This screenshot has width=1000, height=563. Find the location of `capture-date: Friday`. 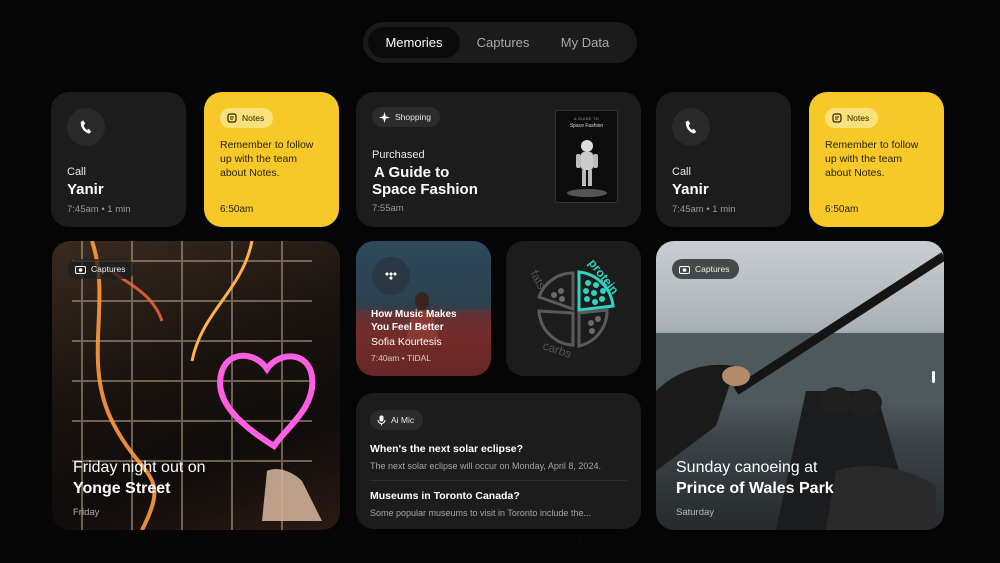

capture-date: Friday is located at coordinates (86, 512).